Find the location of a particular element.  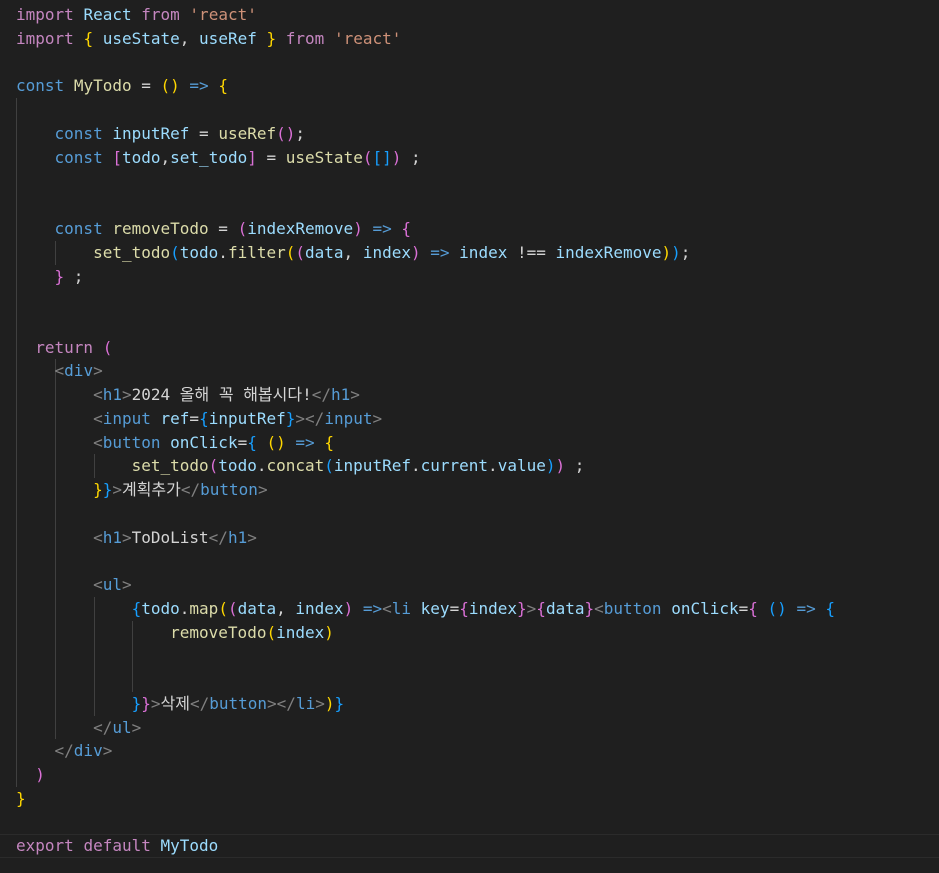

code-token: index is located at coordinates (386, 252).